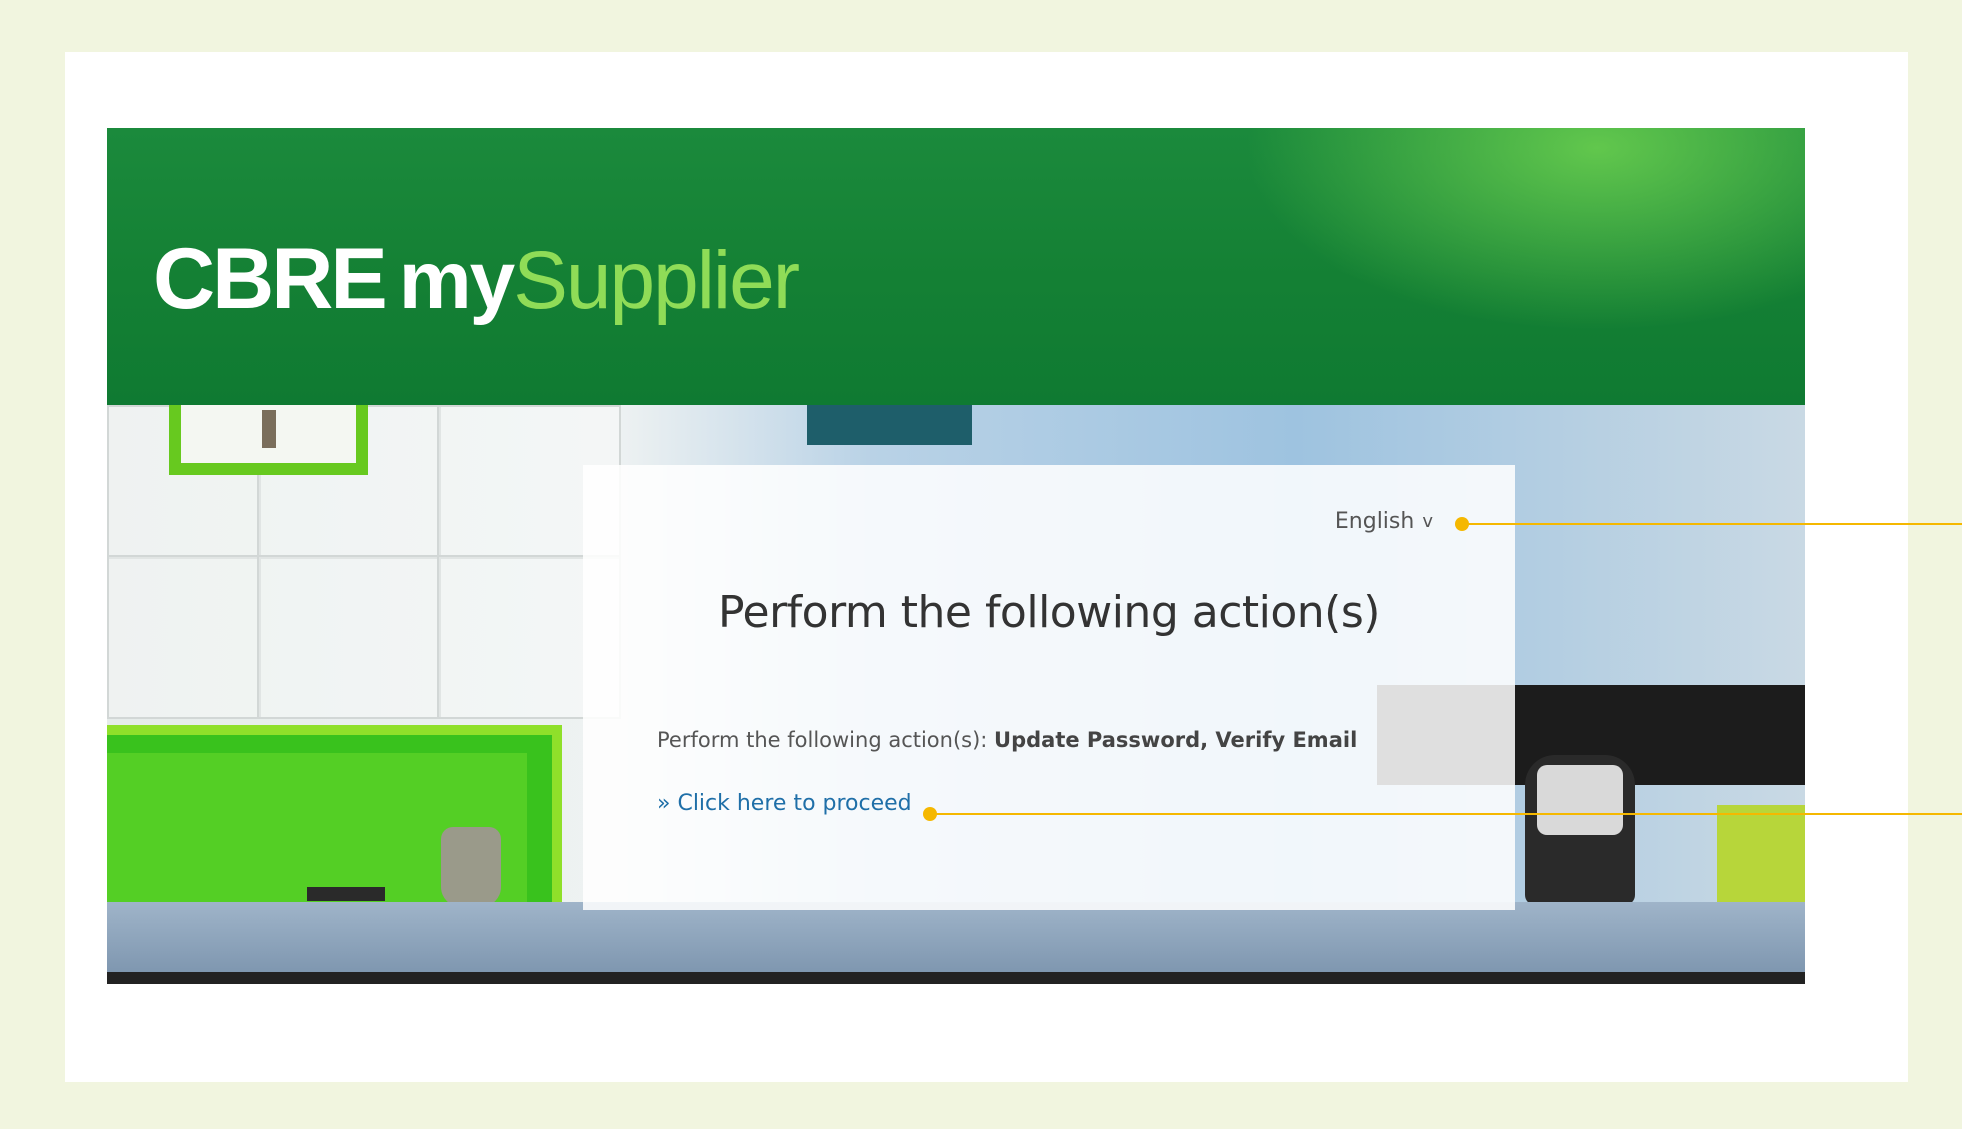 The image size is (1962, 1129). What do you see at coordinates (930, 814) in the screenshot?
I see `callout-dot-proceed` at bounding box center [930, 814].